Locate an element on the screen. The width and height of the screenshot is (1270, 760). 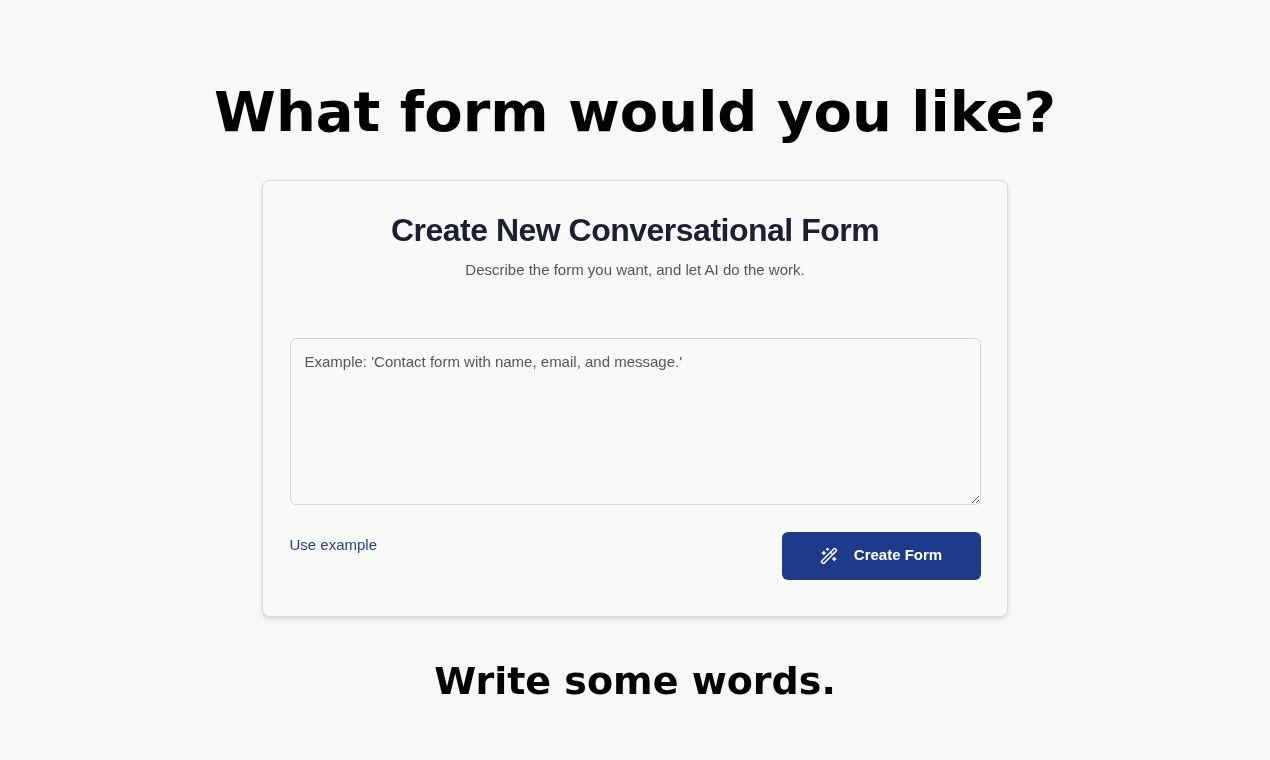
create-form-button: Create Form is located at coordinates (881, 555).